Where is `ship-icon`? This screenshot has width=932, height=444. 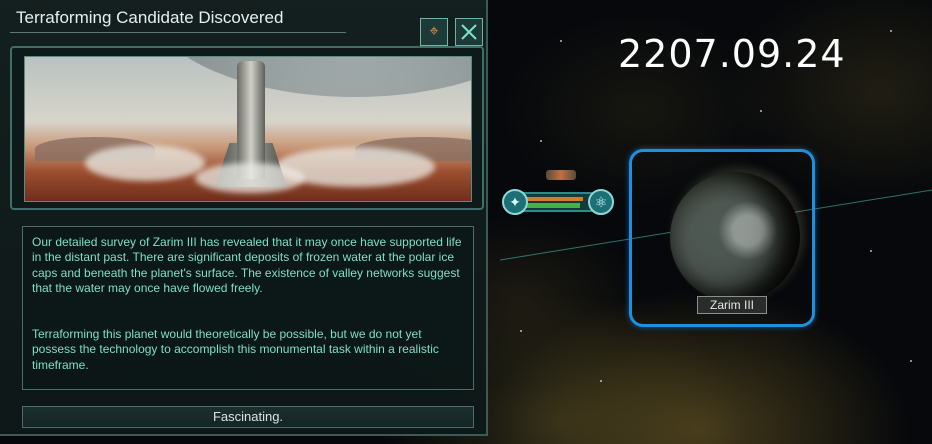 ship-icon is located at coordinates (561, 175).